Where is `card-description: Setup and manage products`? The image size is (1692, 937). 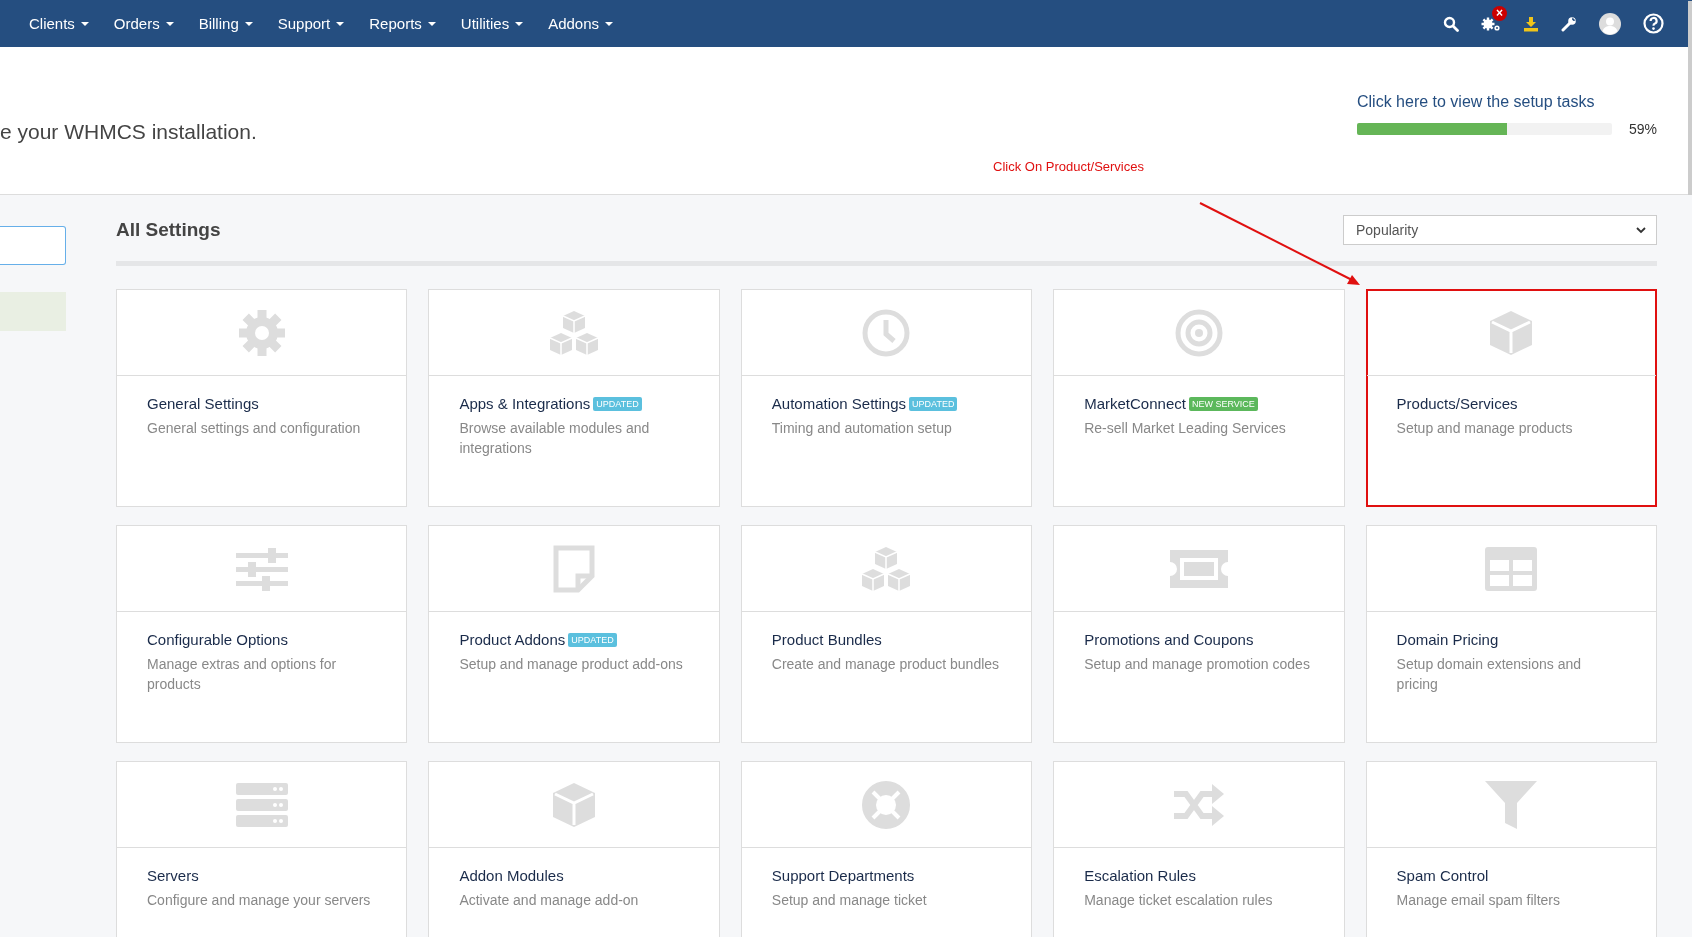
card-description: Setup and manage products is located at coordinates (1485, 428).